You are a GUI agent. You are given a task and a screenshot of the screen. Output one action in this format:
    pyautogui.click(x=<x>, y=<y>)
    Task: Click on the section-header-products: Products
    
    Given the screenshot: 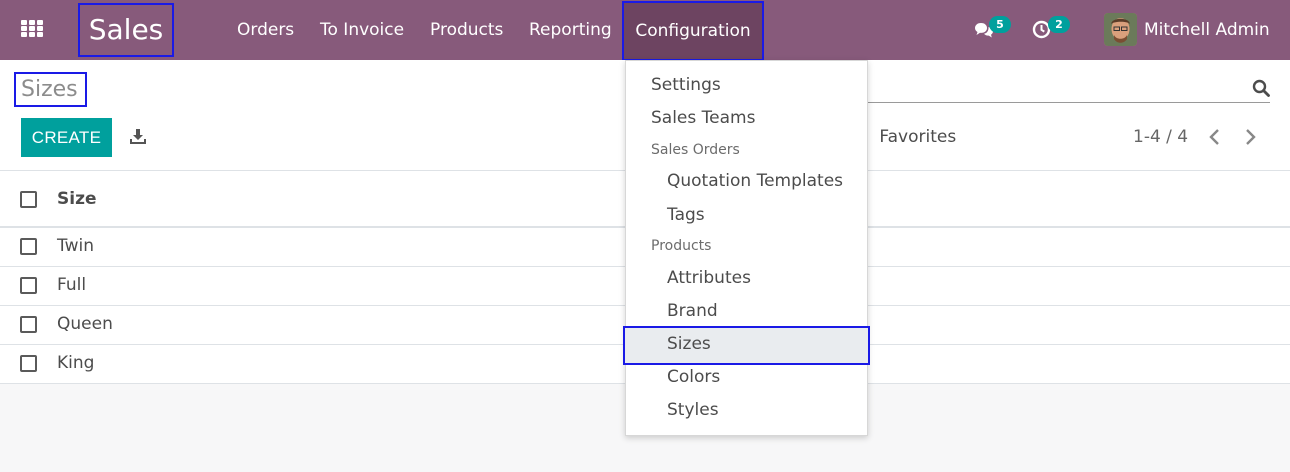 What is the action you would take?
    pyautogui.click(x=681, y=246)
    